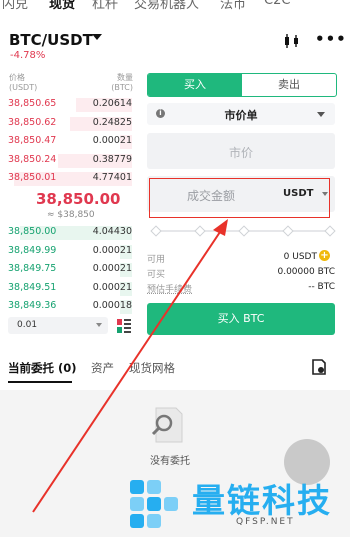 The image size is (350, 537). I want to click on ask-qty: 0.38779, so click(112, 159).